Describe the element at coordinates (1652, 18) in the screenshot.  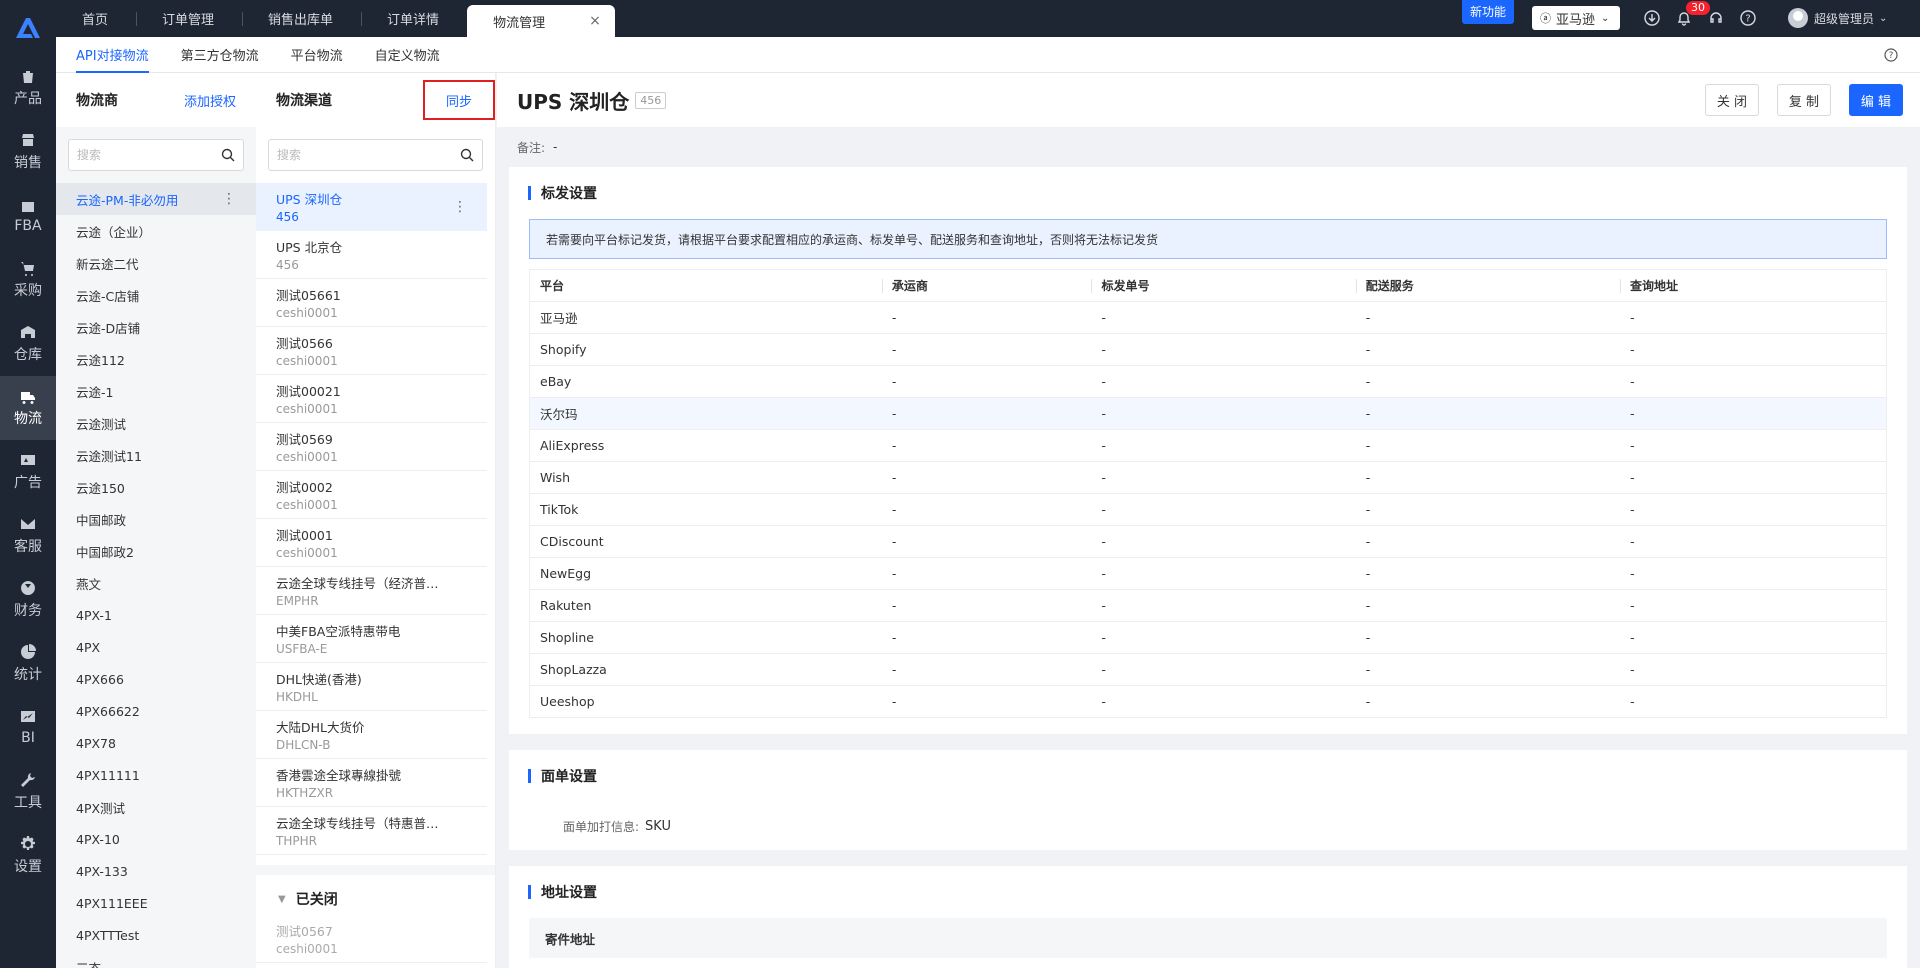
I see `download-icon` at that location.